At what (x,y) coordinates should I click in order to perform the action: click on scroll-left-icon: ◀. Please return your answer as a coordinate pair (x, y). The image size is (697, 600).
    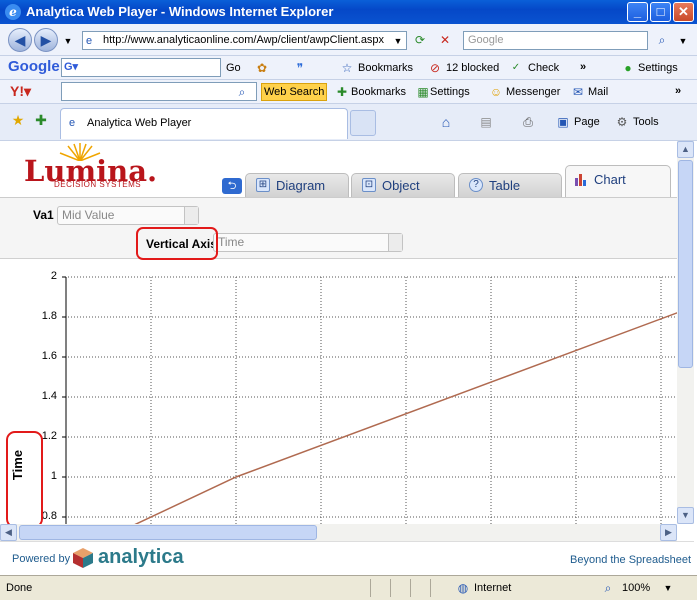
    Looking at the image, I should click on (8, 532).